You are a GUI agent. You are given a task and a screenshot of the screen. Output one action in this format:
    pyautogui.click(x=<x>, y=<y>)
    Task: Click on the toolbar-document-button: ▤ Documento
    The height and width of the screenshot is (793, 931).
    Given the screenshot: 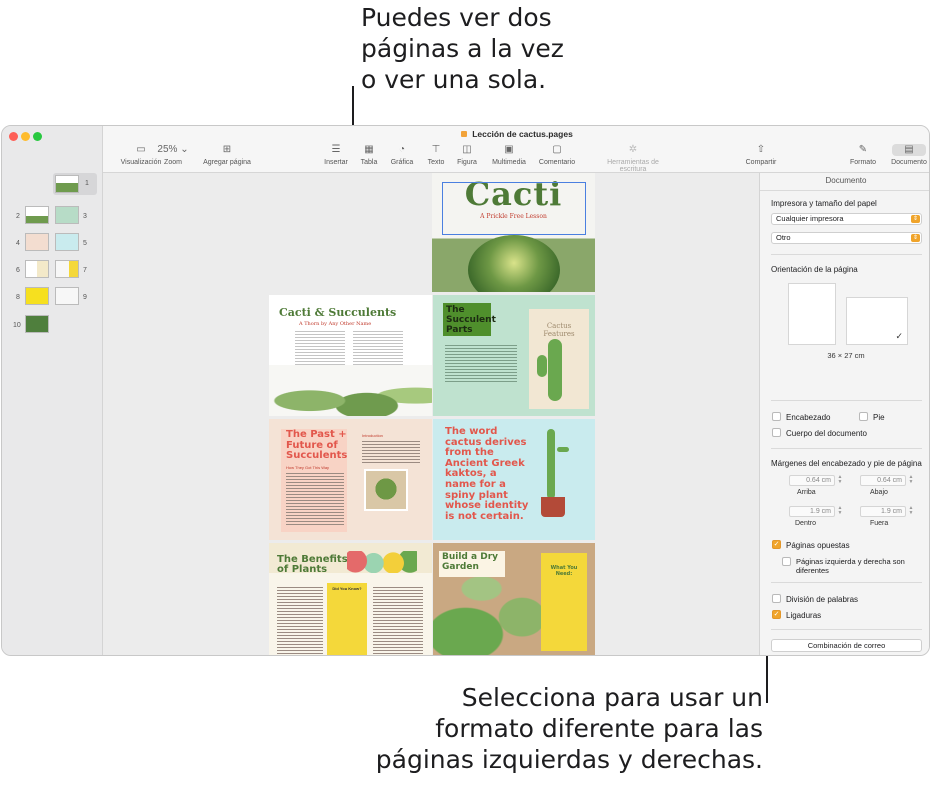 What is the action you would take?
    pyautogui.click(x=899, y=155)
    